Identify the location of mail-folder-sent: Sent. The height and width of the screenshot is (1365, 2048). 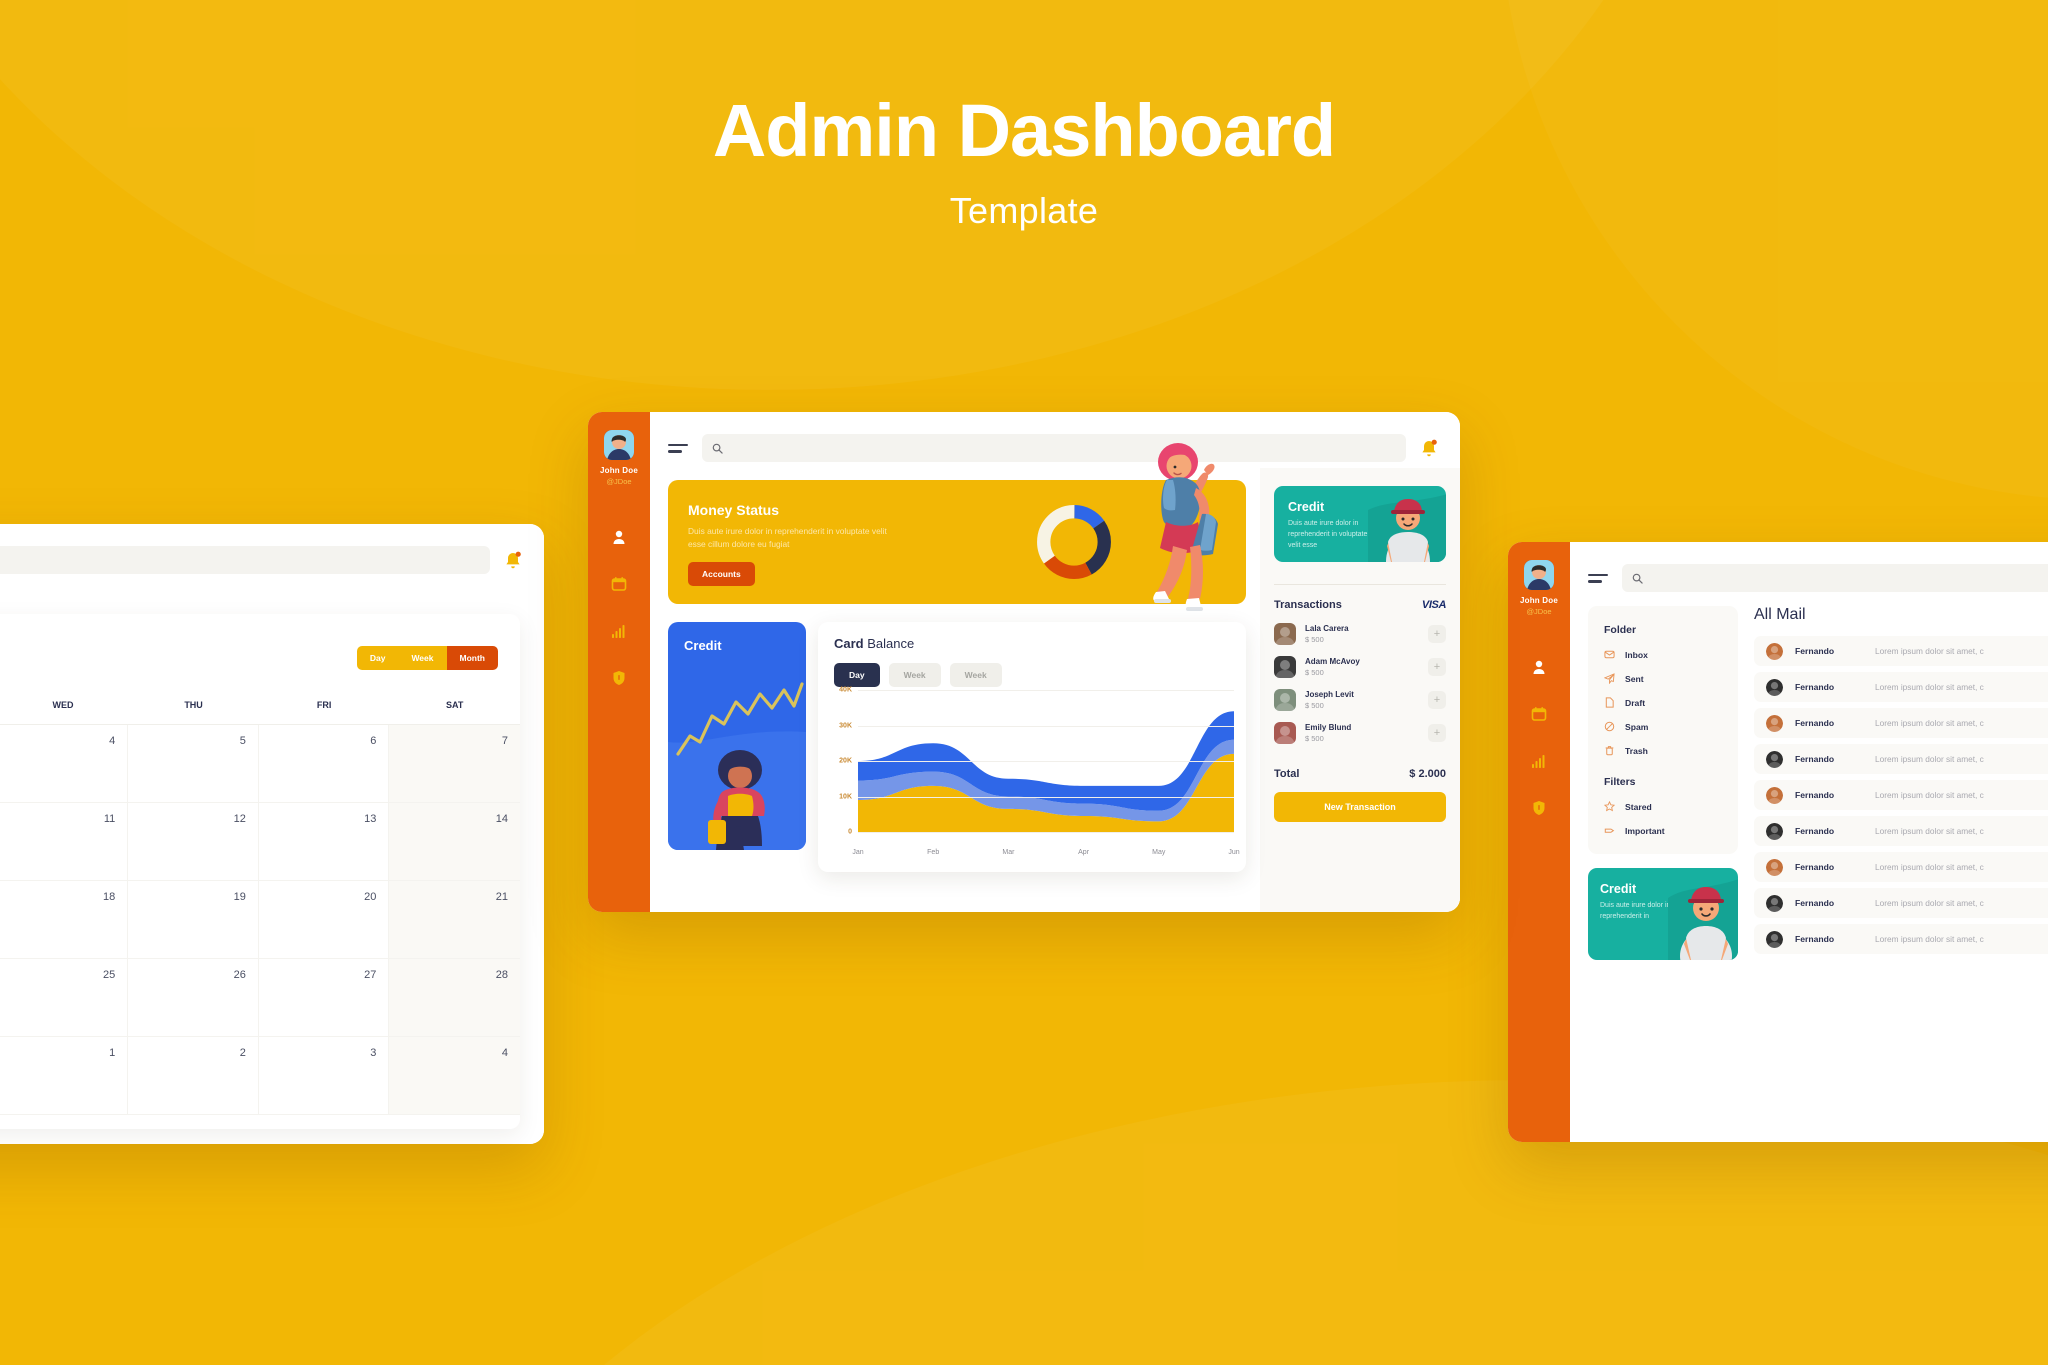
(1663, 678).